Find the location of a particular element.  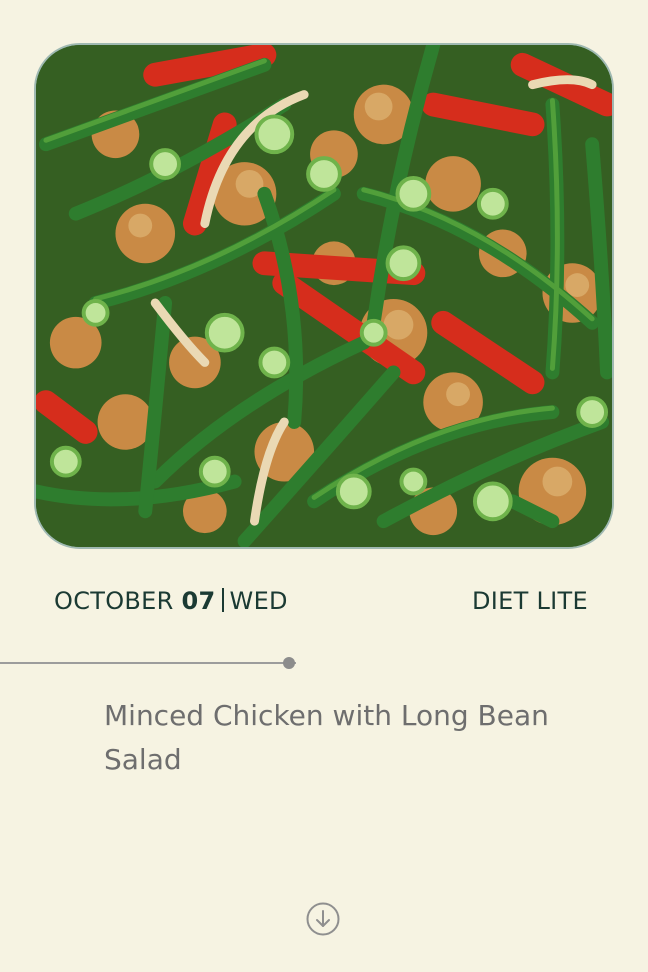

arrow-down-circle-icon is located at coordinates (323, 919).